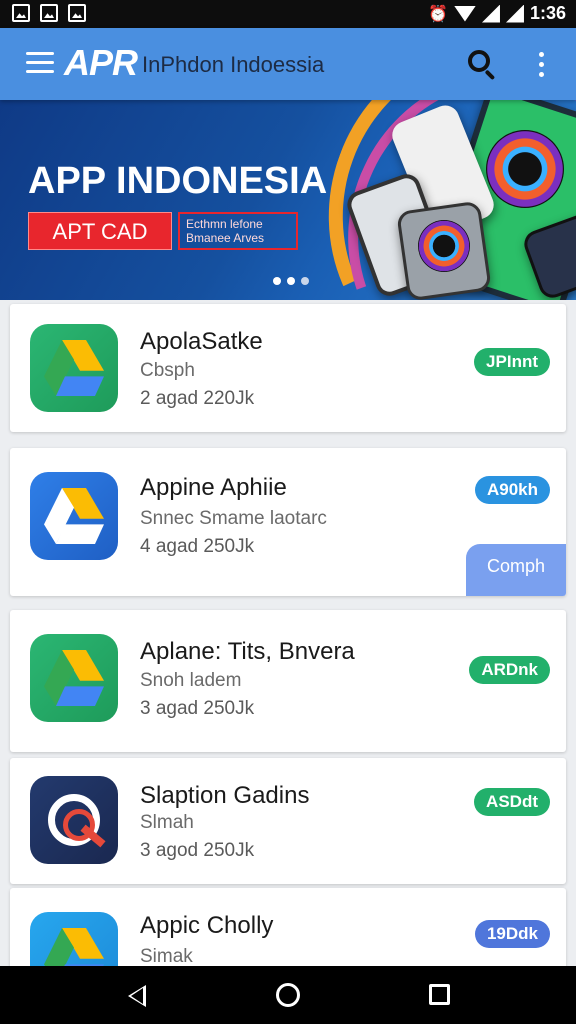  Describe the element at coordinates (288, 368) in the screenshot. I see `app-list-item: ApolaSatke Cbsph 2 agad 220Jk JPInnt` at that location.